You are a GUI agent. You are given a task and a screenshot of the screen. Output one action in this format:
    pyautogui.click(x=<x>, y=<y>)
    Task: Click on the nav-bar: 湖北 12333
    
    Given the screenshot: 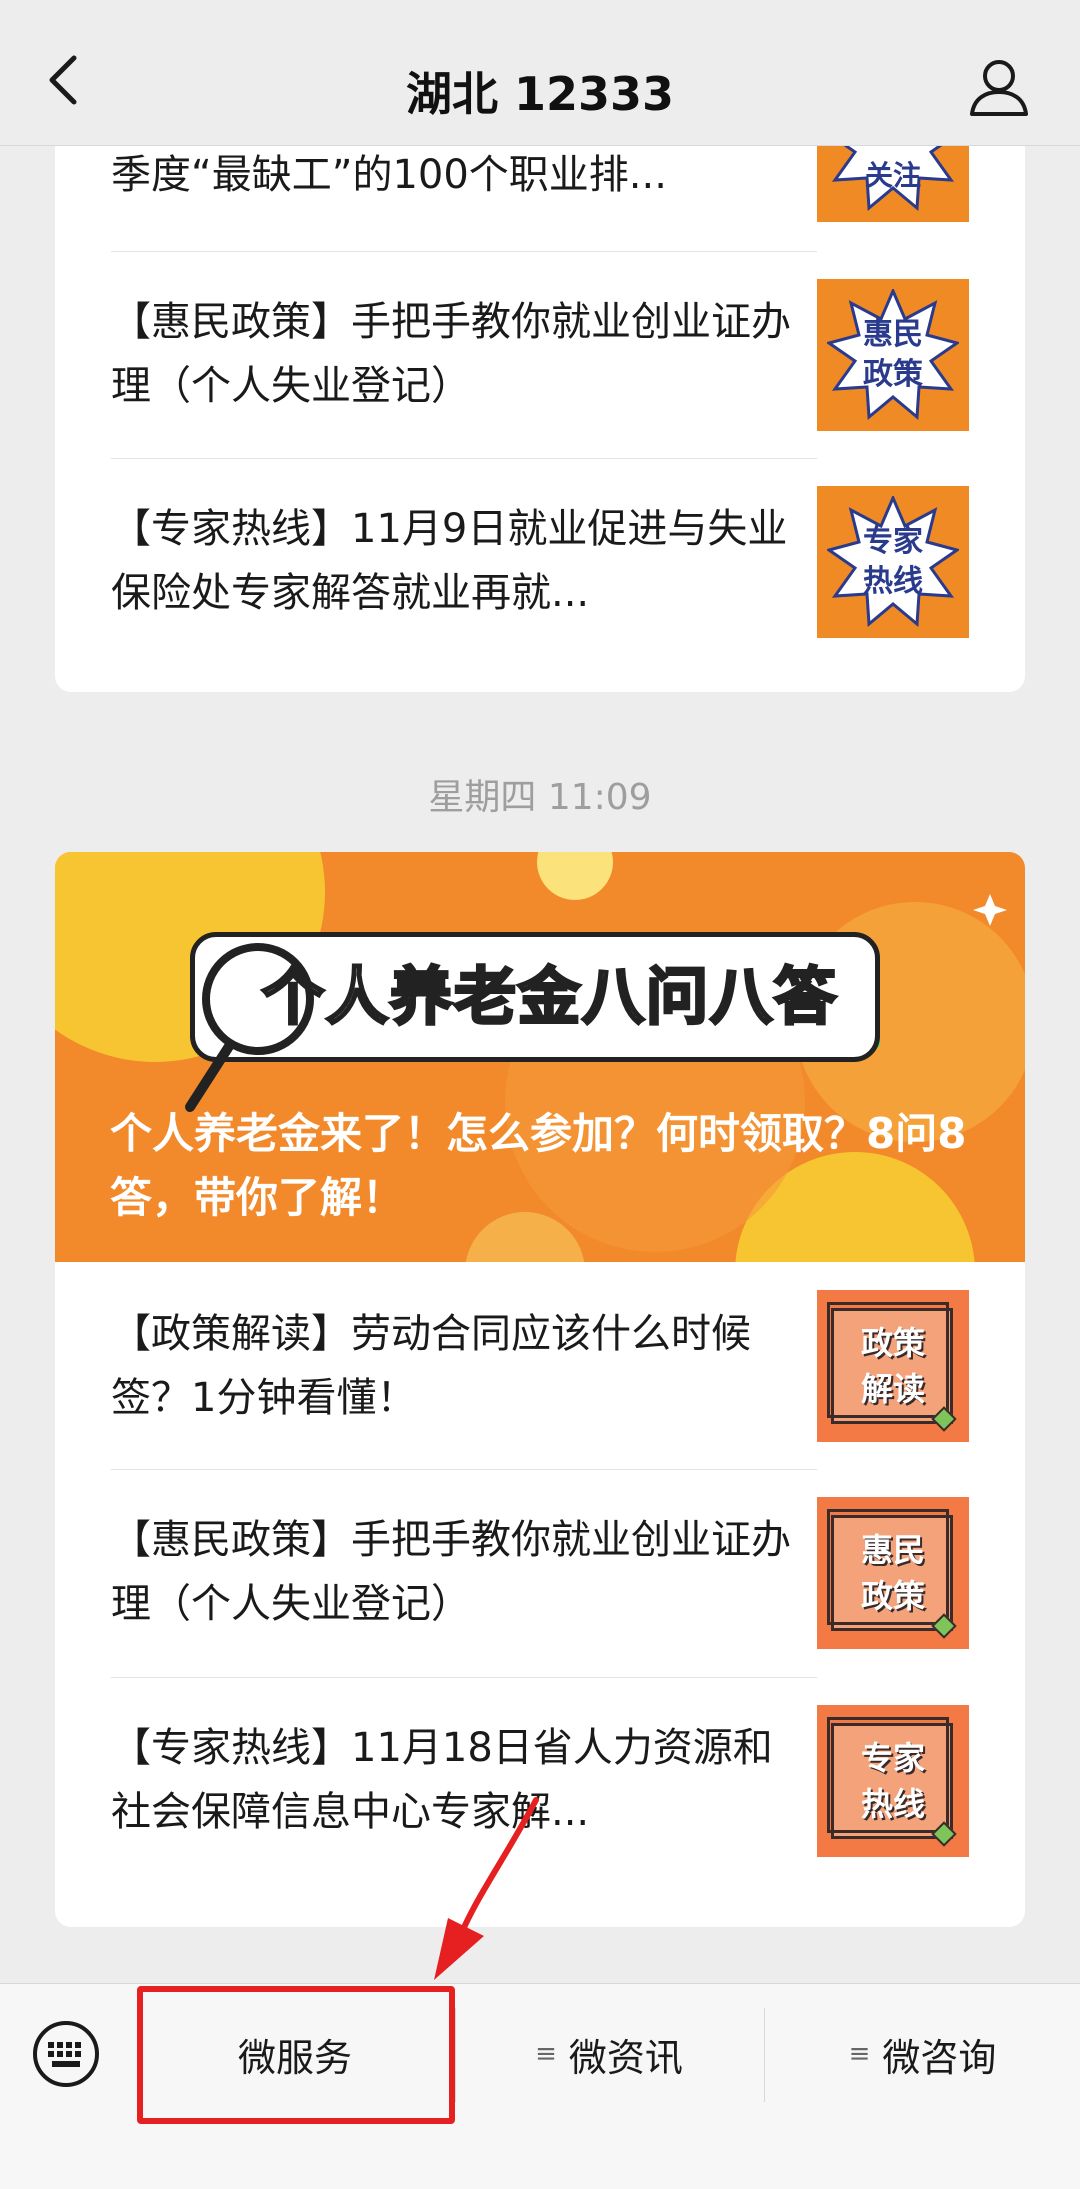 What is the action you would take?
    pyautogui.click(x=540, y=73)
    